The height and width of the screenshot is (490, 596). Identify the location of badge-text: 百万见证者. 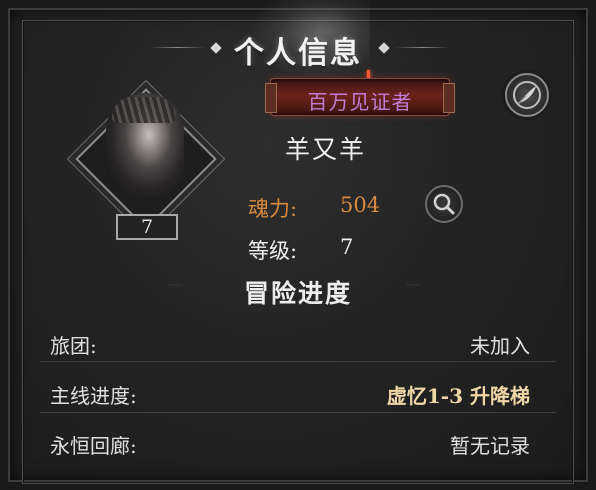
(360, 102).